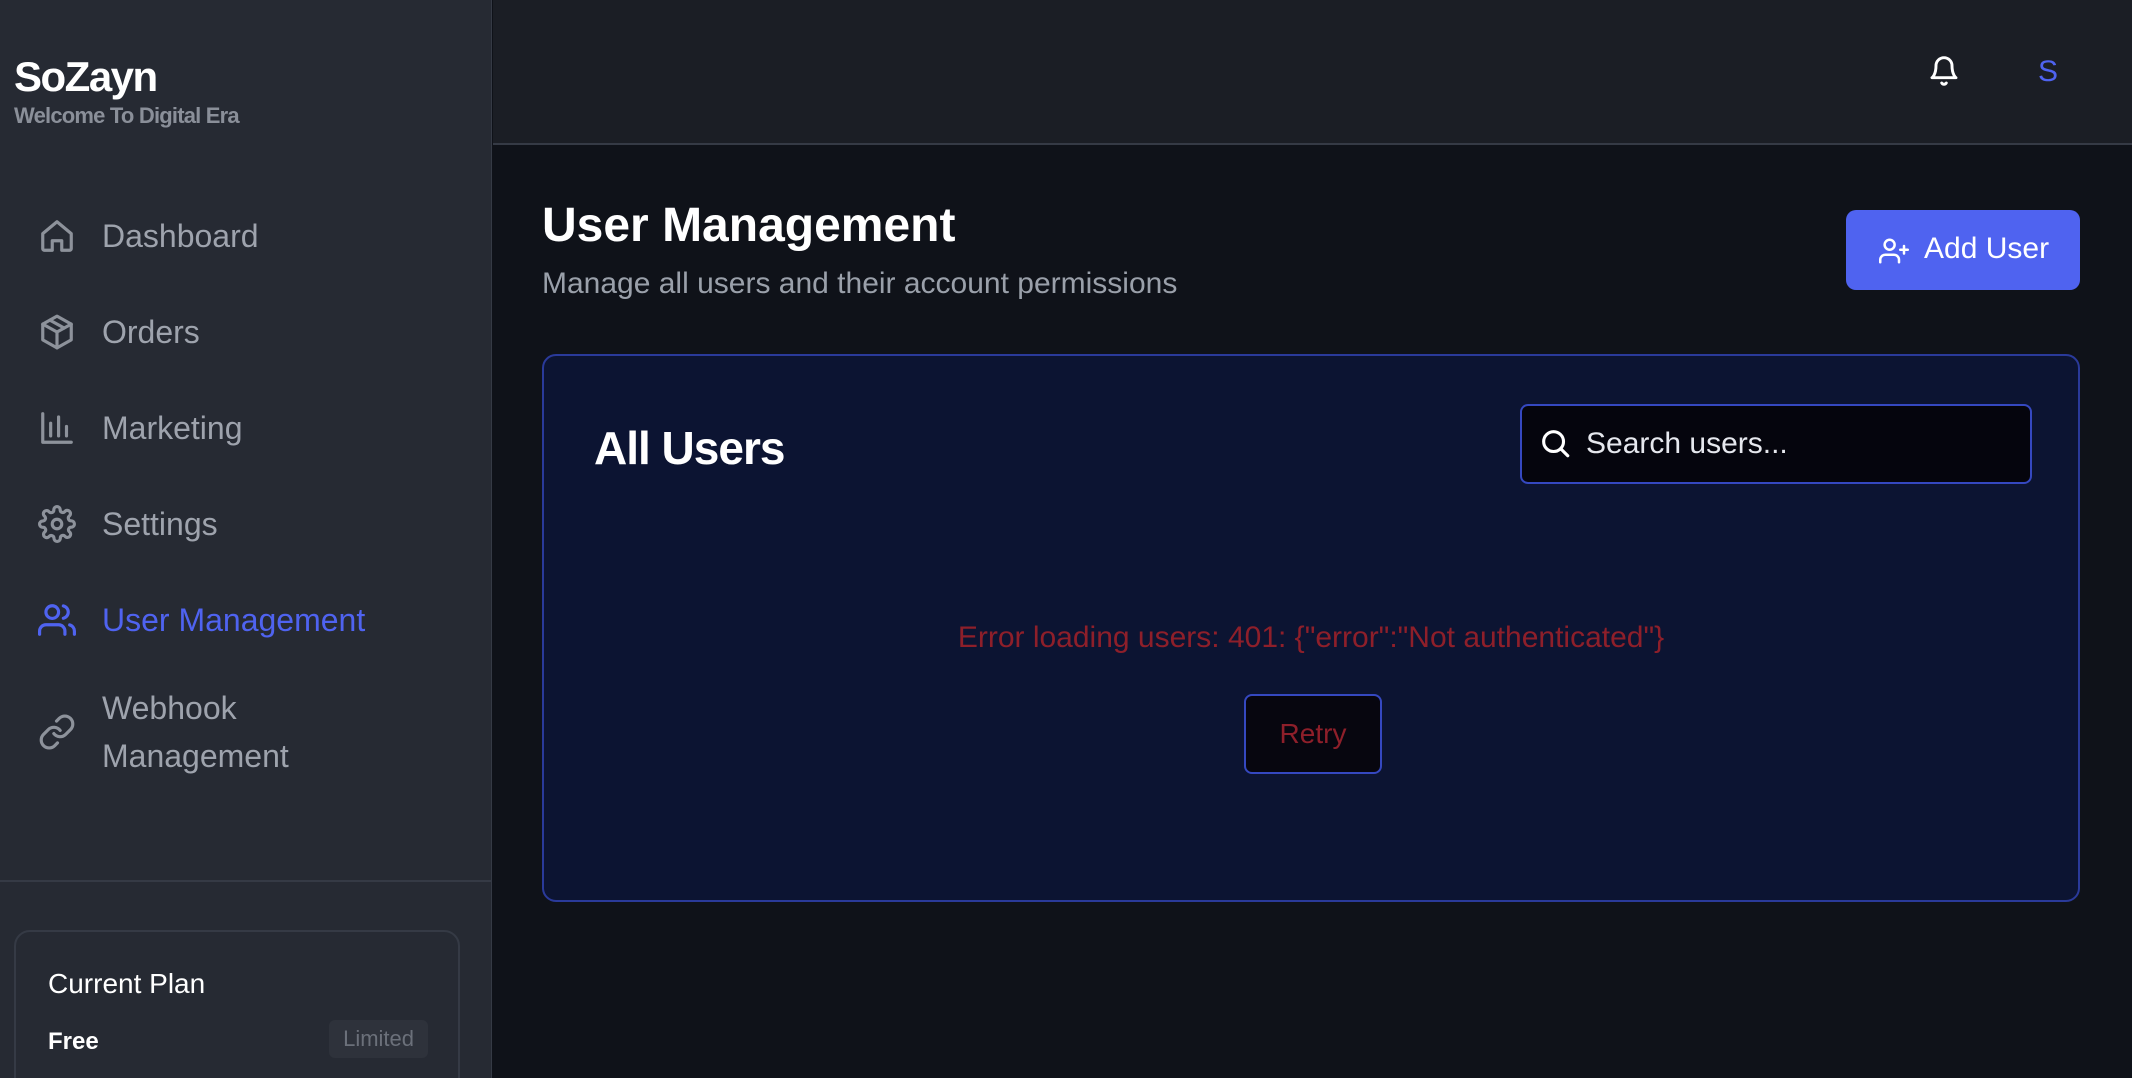 The image size is (2132, 1078). I want to click on sidebar-item-webhook-management: Webhook Management, so click(246, 732).